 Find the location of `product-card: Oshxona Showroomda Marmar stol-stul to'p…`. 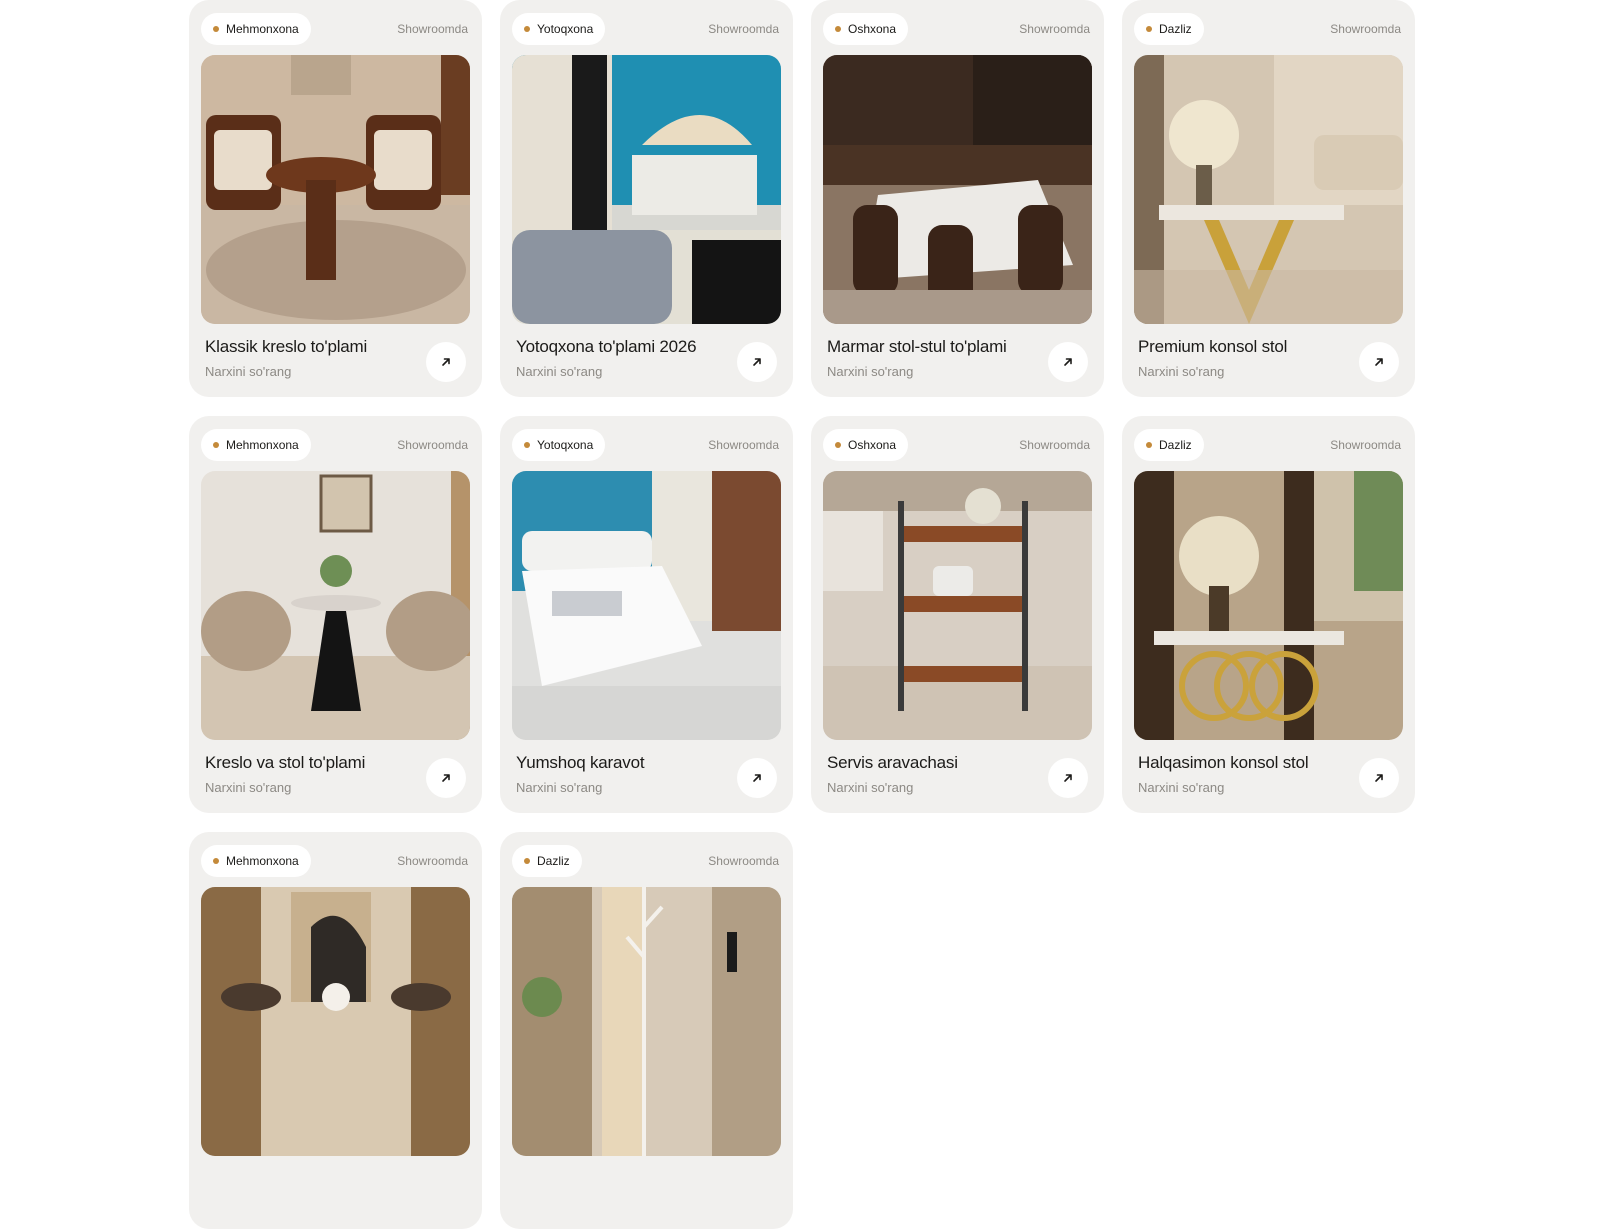

product-card: Oshxona Showroomda Marmar stol-stul to'p… is located at coordinates (957, 198).